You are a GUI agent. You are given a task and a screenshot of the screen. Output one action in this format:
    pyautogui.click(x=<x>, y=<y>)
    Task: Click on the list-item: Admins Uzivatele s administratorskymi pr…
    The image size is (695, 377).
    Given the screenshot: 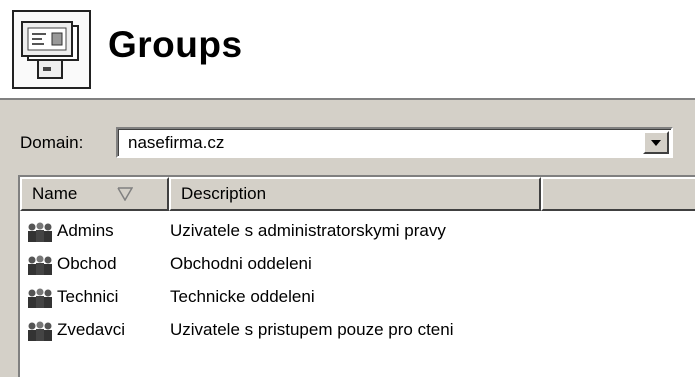 What is the action you would take?
    pyautogui.click(x=357, y=231)
    